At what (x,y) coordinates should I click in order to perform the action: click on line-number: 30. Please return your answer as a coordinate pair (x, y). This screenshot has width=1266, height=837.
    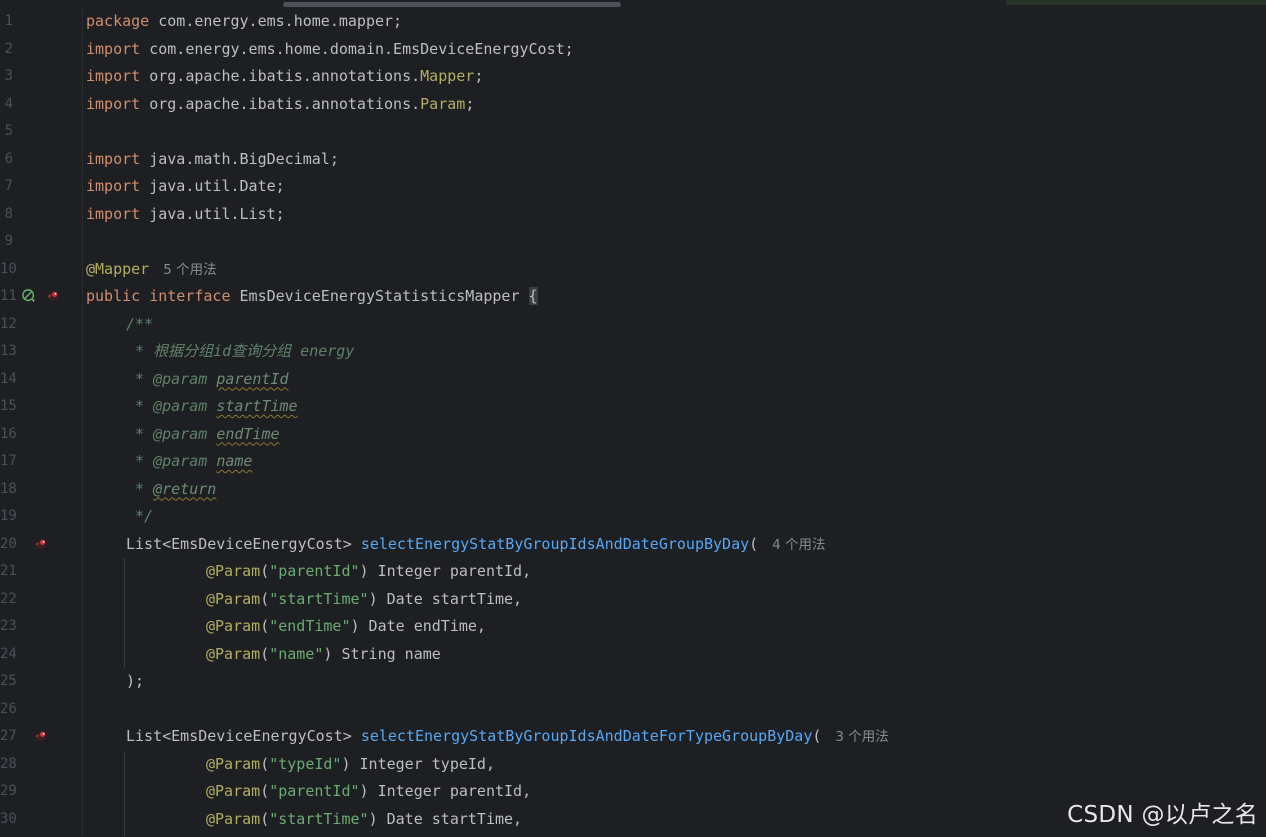
    Looking at the image, I should click on (8, 818).